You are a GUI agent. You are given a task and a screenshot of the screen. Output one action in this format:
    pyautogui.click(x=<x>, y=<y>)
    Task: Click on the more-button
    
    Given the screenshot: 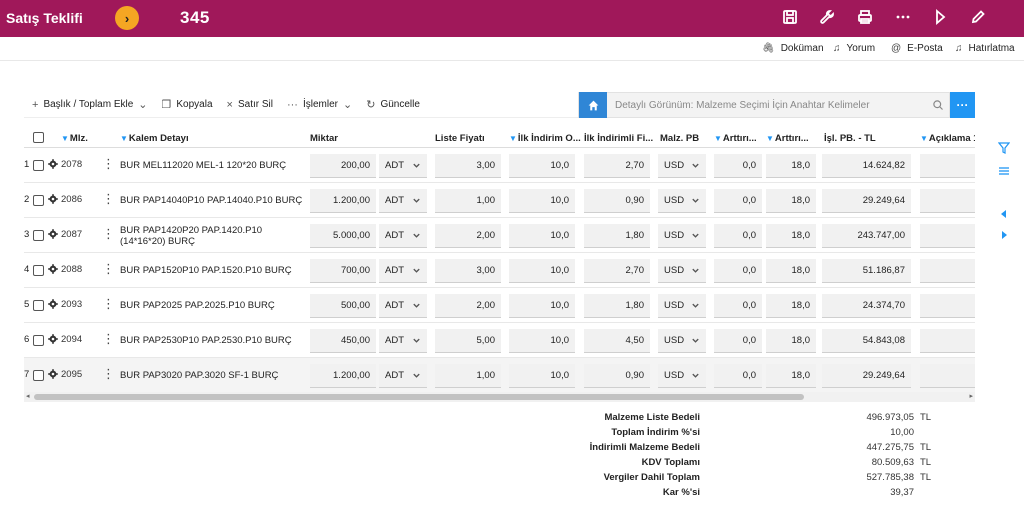 What is the action you would take?
    pyautogui.click(x=903, y=17)
    